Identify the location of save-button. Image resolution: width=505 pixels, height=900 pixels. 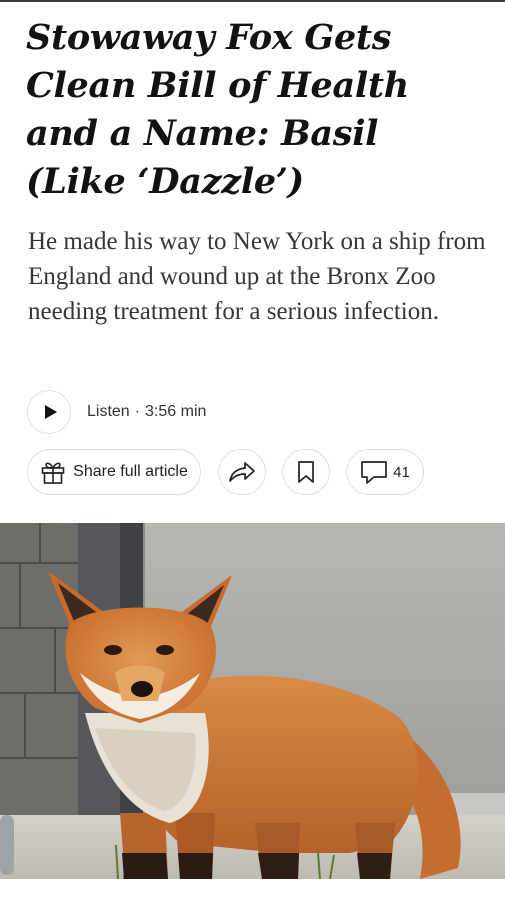
(306, 472).